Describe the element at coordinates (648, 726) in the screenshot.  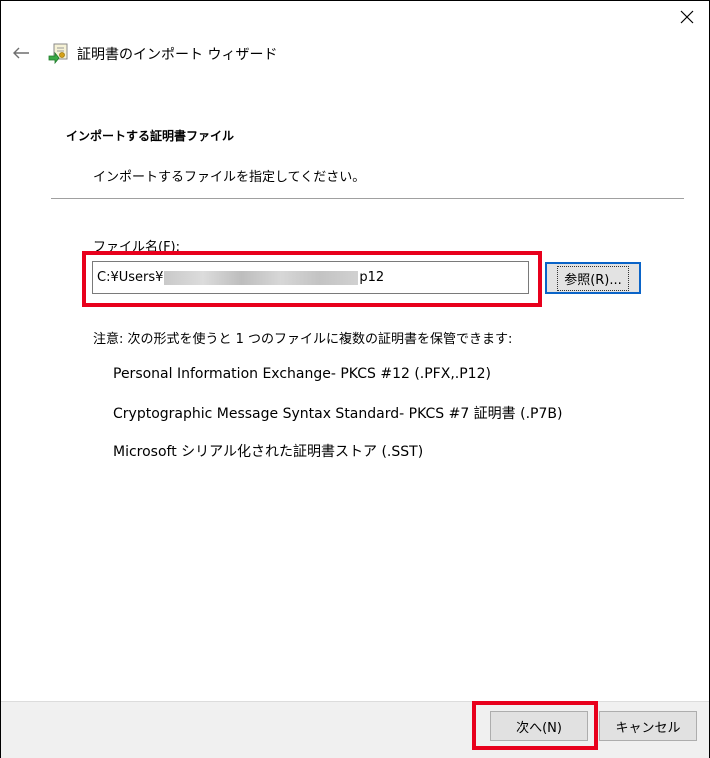
I see `cancel-button: キャンセル` at that location.